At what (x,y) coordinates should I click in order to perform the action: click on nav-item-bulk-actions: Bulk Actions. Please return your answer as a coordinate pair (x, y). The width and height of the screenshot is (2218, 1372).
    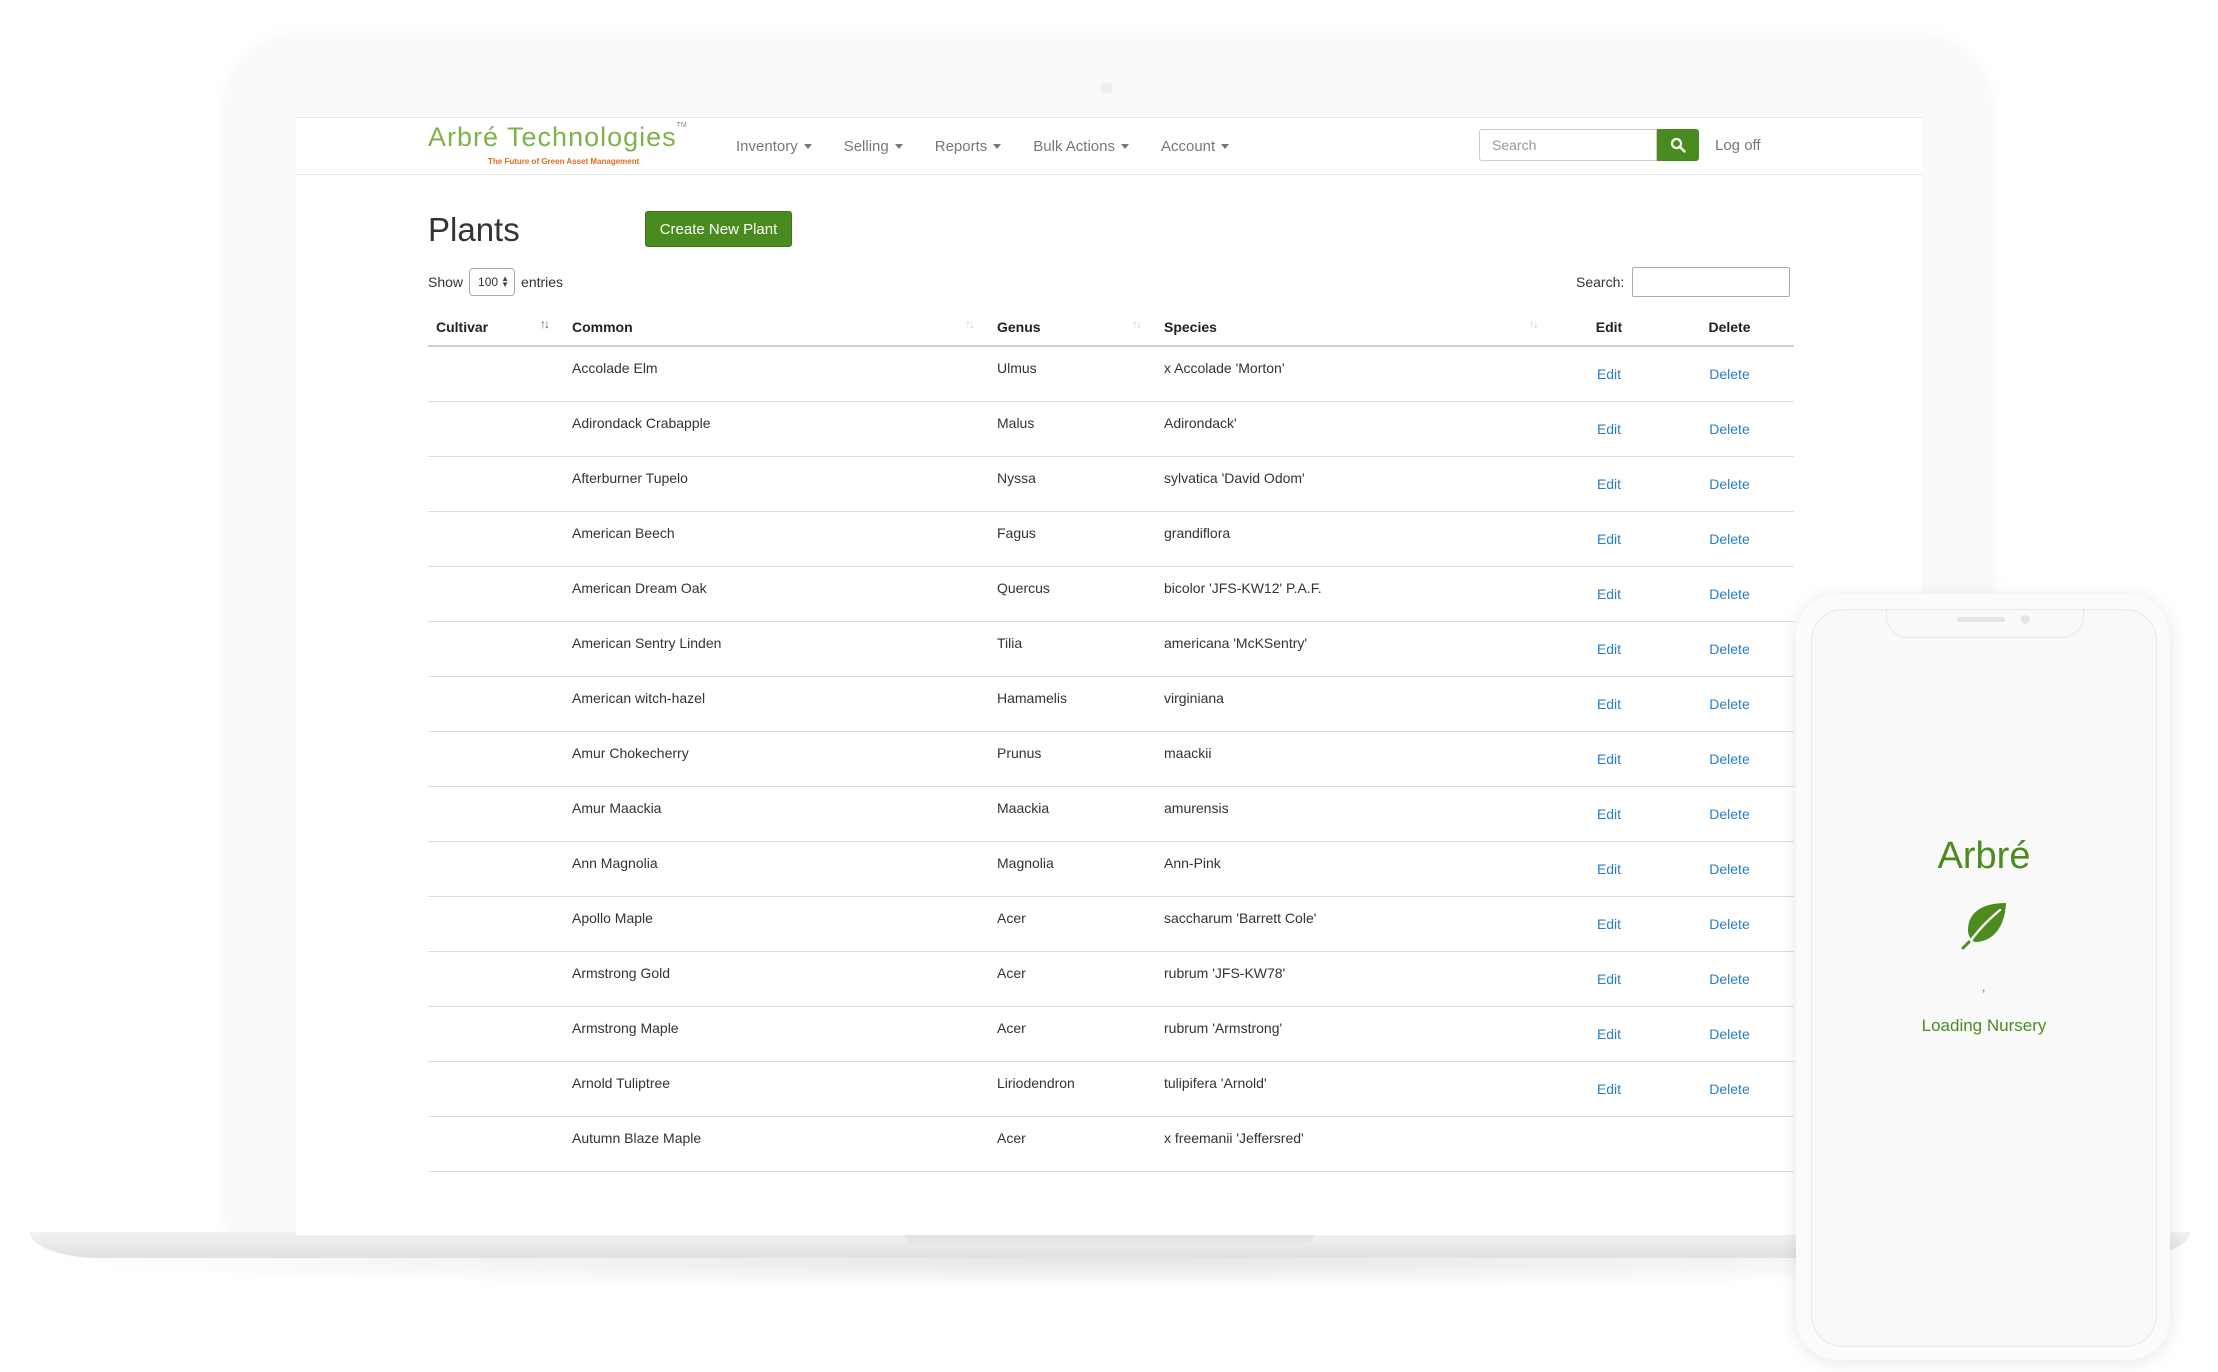
    Looking at the image, I should click on (1081, 146).